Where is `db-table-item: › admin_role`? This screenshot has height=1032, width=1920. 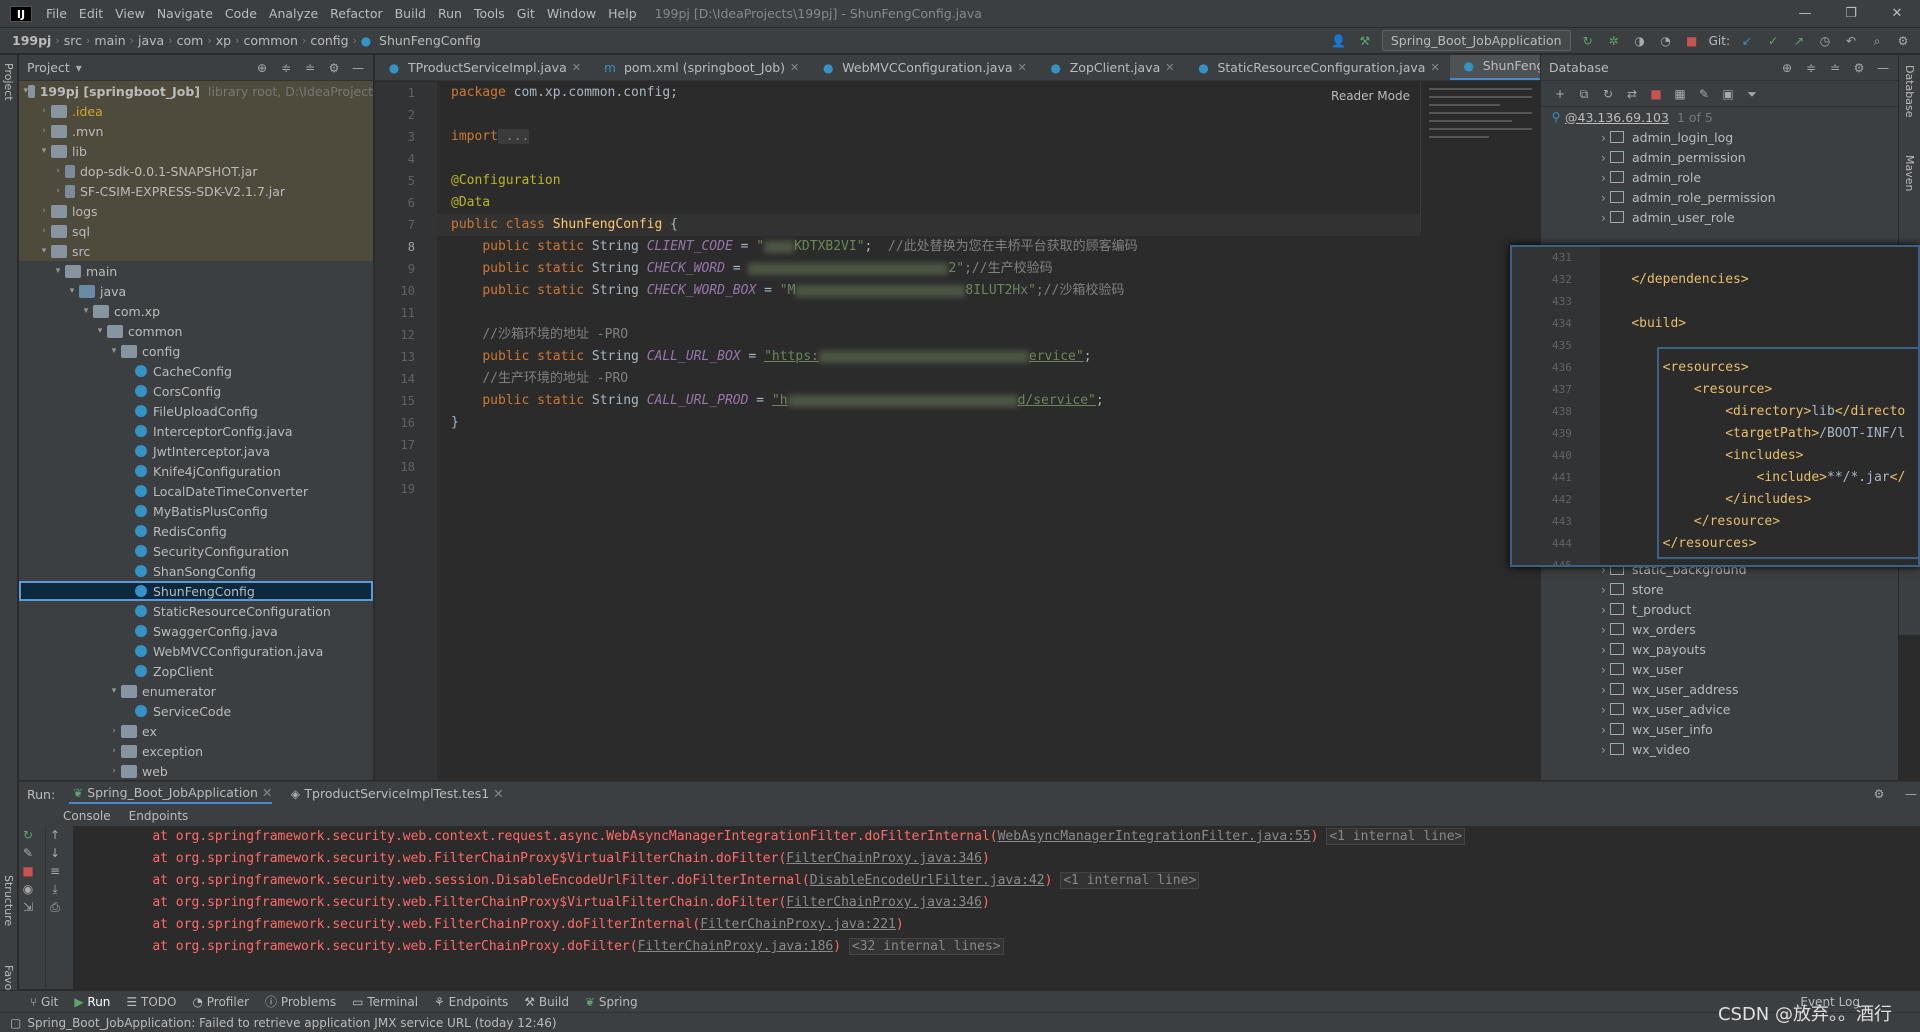
db-table-item: › admin_role is located at coordinates (1719, 177).